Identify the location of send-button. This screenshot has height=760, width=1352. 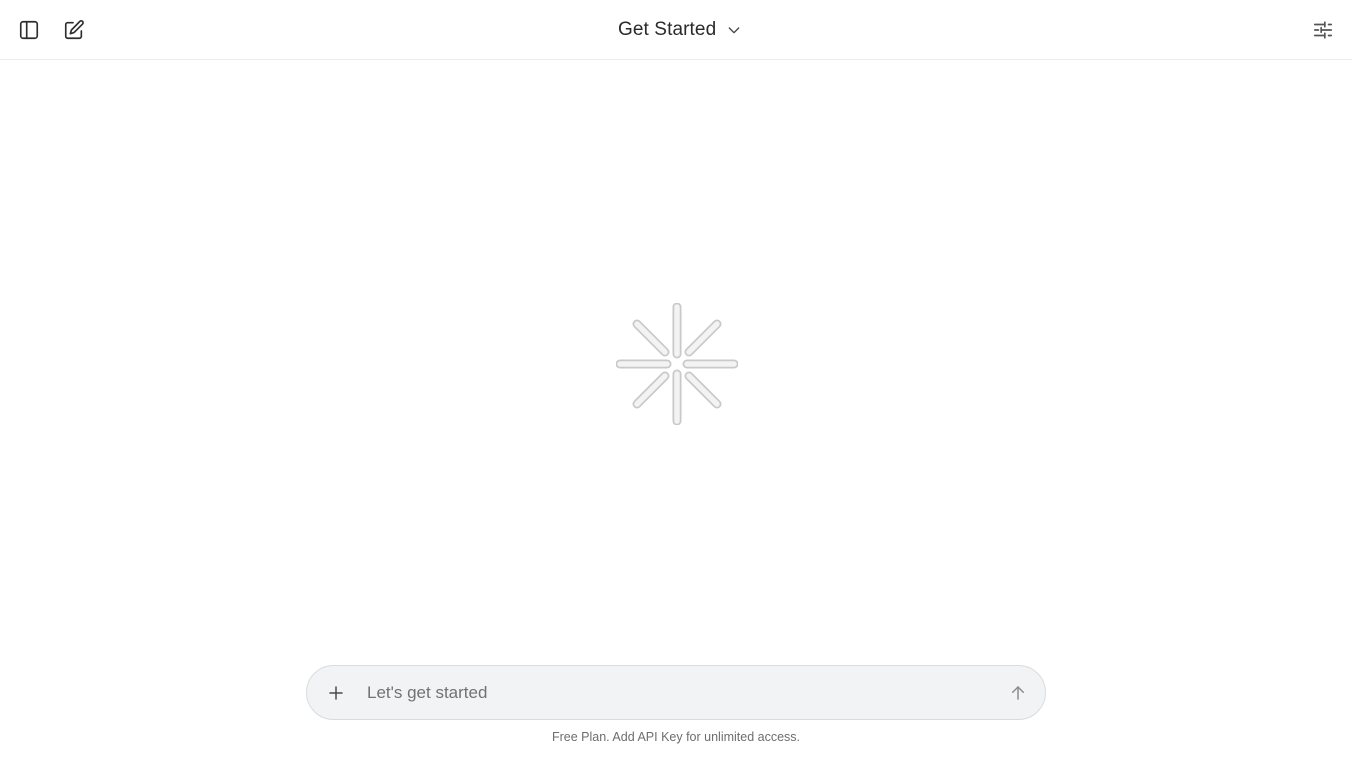
(1018, 693).